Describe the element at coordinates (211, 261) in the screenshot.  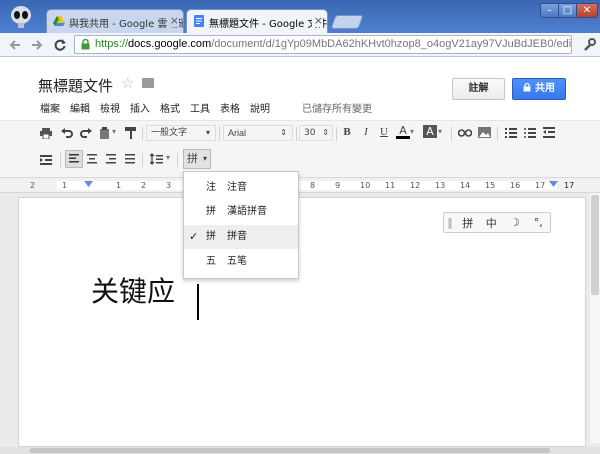
I see `menu-item-char: 五` at that location.